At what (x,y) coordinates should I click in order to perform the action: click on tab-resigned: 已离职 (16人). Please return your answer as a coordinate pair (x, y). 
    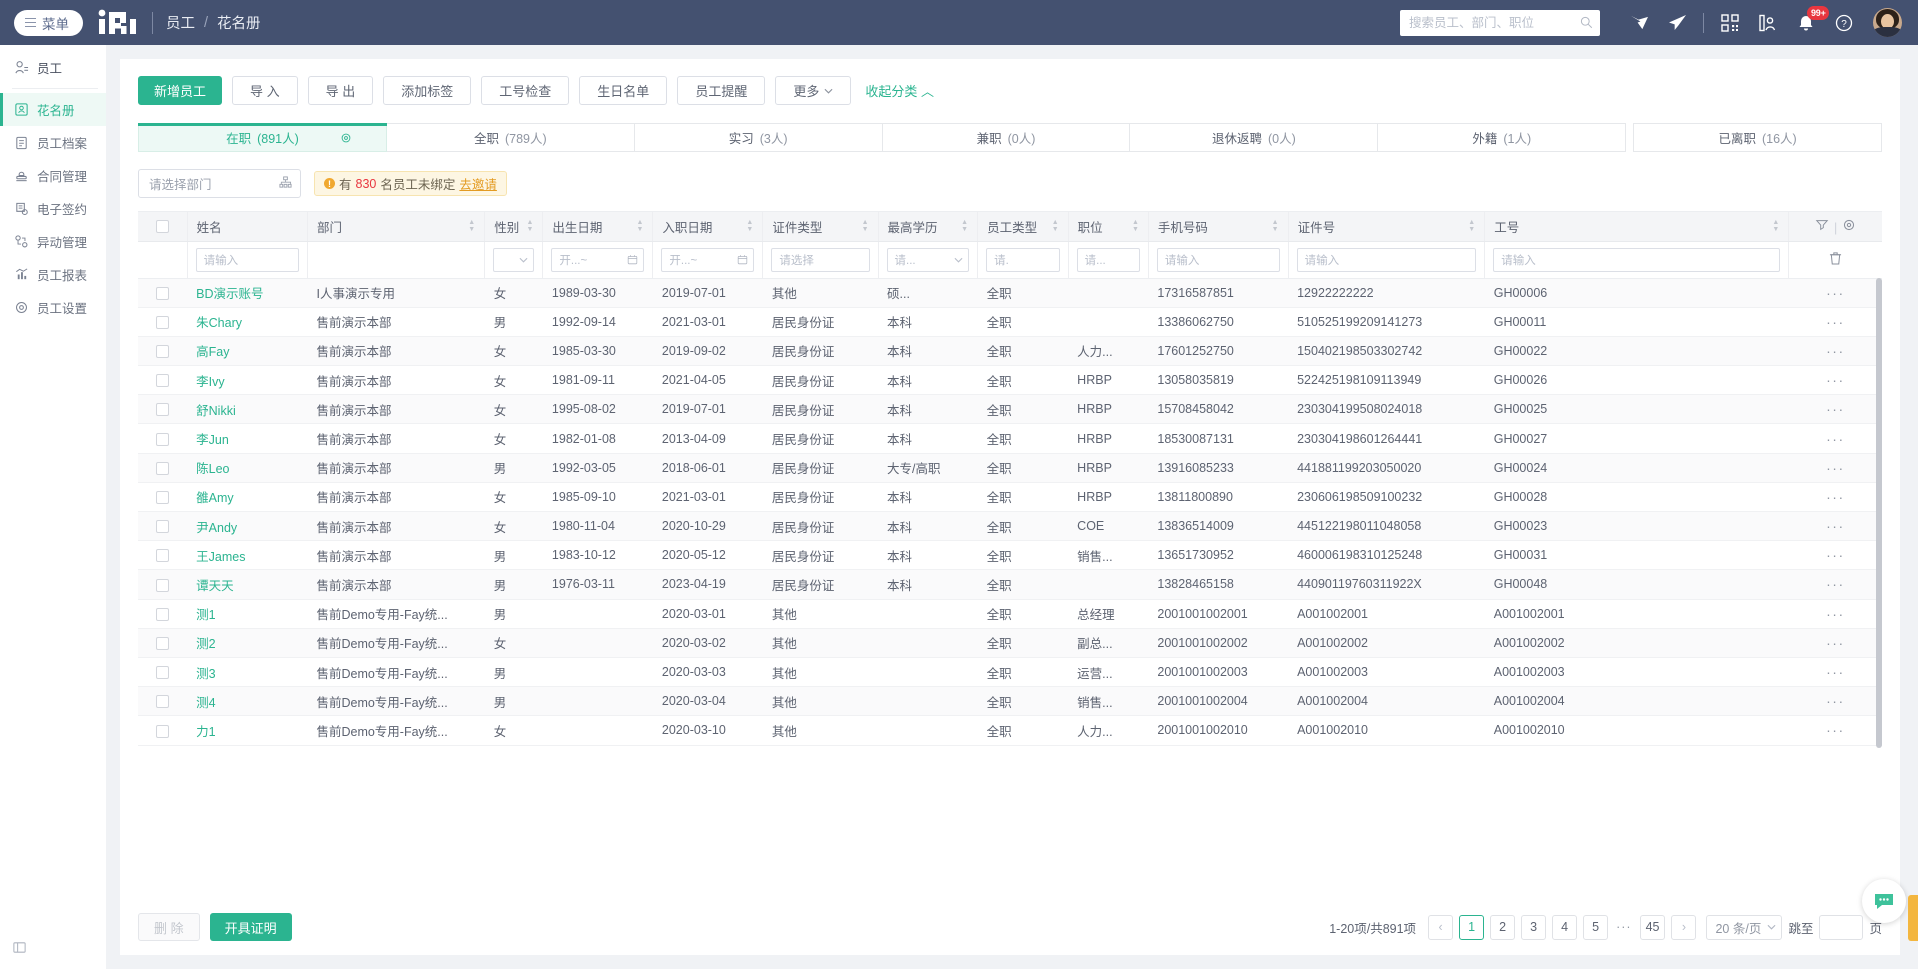
    Looking at the image, I should click on (1758, 137).